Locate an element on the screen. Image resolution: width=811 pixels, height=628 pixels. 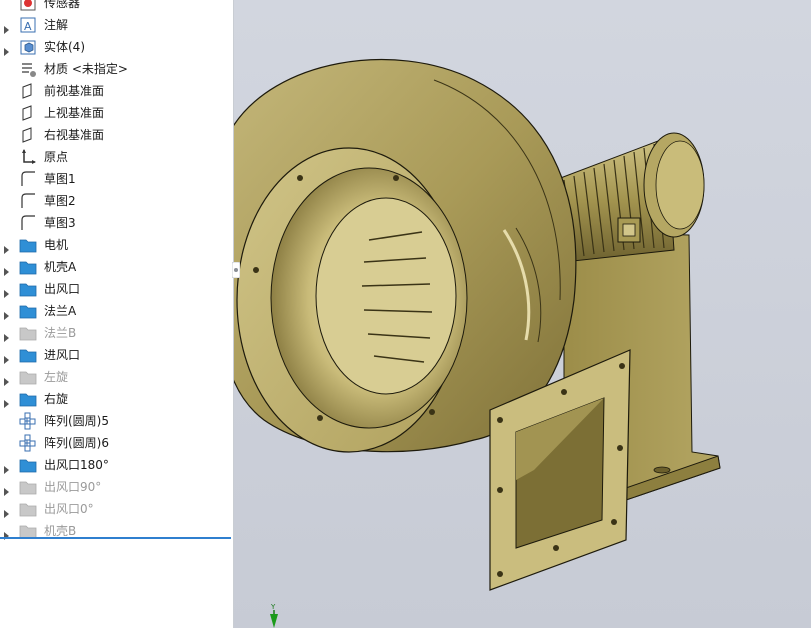
tree-item: 出风口 is located at coordinates (116, 289).